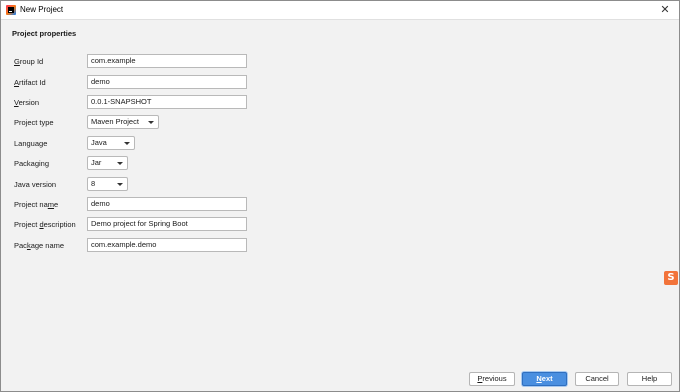 This screenshot has width=680, height=392. I want to click on project-type-label: Project type, so click(34, 122).